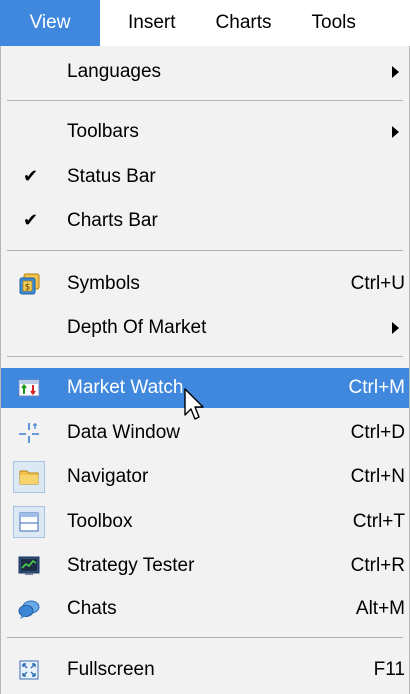  What do you see at coordinates (377, 476) in the screenshot?
I see `shortcut-text: Ctrl+N` at bounding box center [377, 476].